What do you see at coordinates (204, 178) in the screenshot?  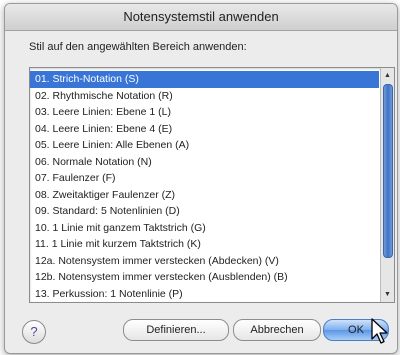 I see `list-item: 07. Faulenzer (F)` at bounding box center [204, 178].